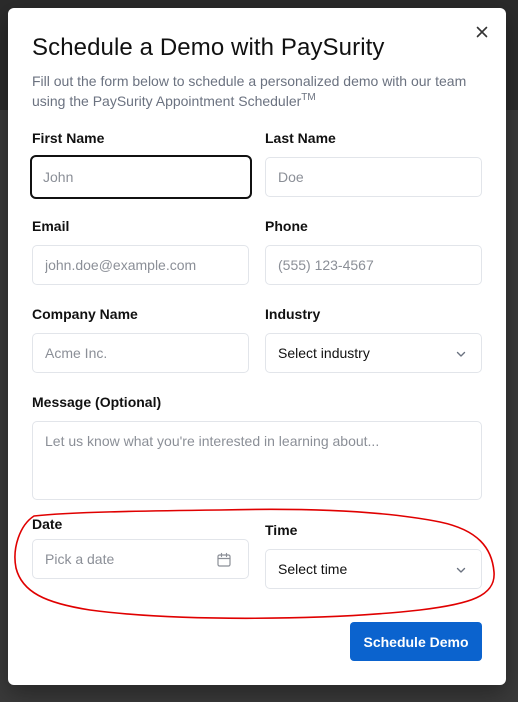 This screenshot has height=702, width=518. I want to click on date-label: Date, so click(47, 524).